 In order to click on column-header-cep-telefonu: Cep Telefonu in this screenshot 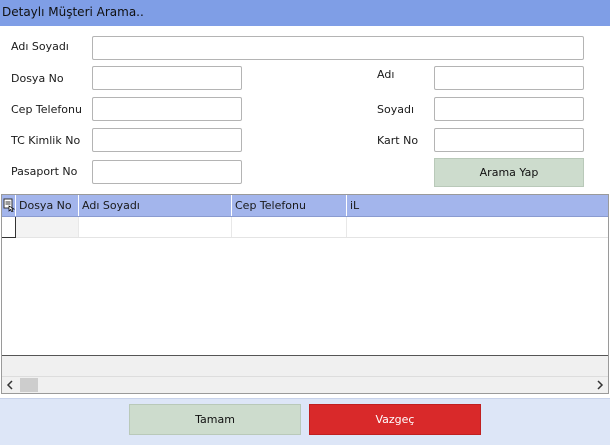, I will do `click(289, 205)`.